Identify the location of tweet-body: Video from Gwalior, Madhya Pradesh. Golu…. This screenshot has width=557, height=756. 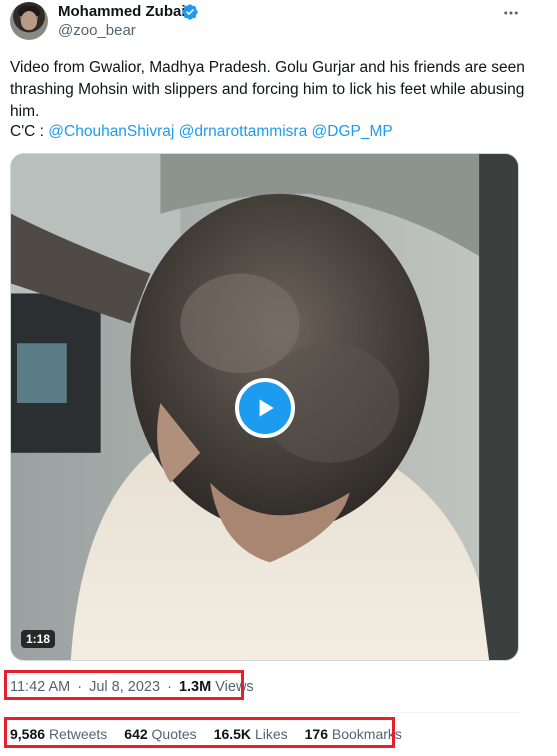
(267, 89).